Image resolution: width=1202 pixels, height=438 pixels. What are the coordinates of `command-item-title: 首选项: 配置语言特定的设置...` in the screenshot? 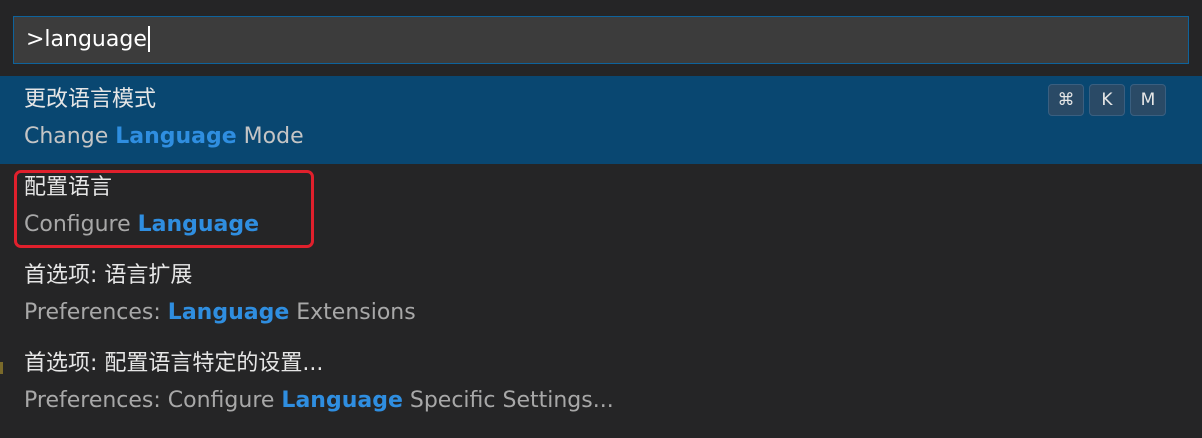 It's located at (174, 363).